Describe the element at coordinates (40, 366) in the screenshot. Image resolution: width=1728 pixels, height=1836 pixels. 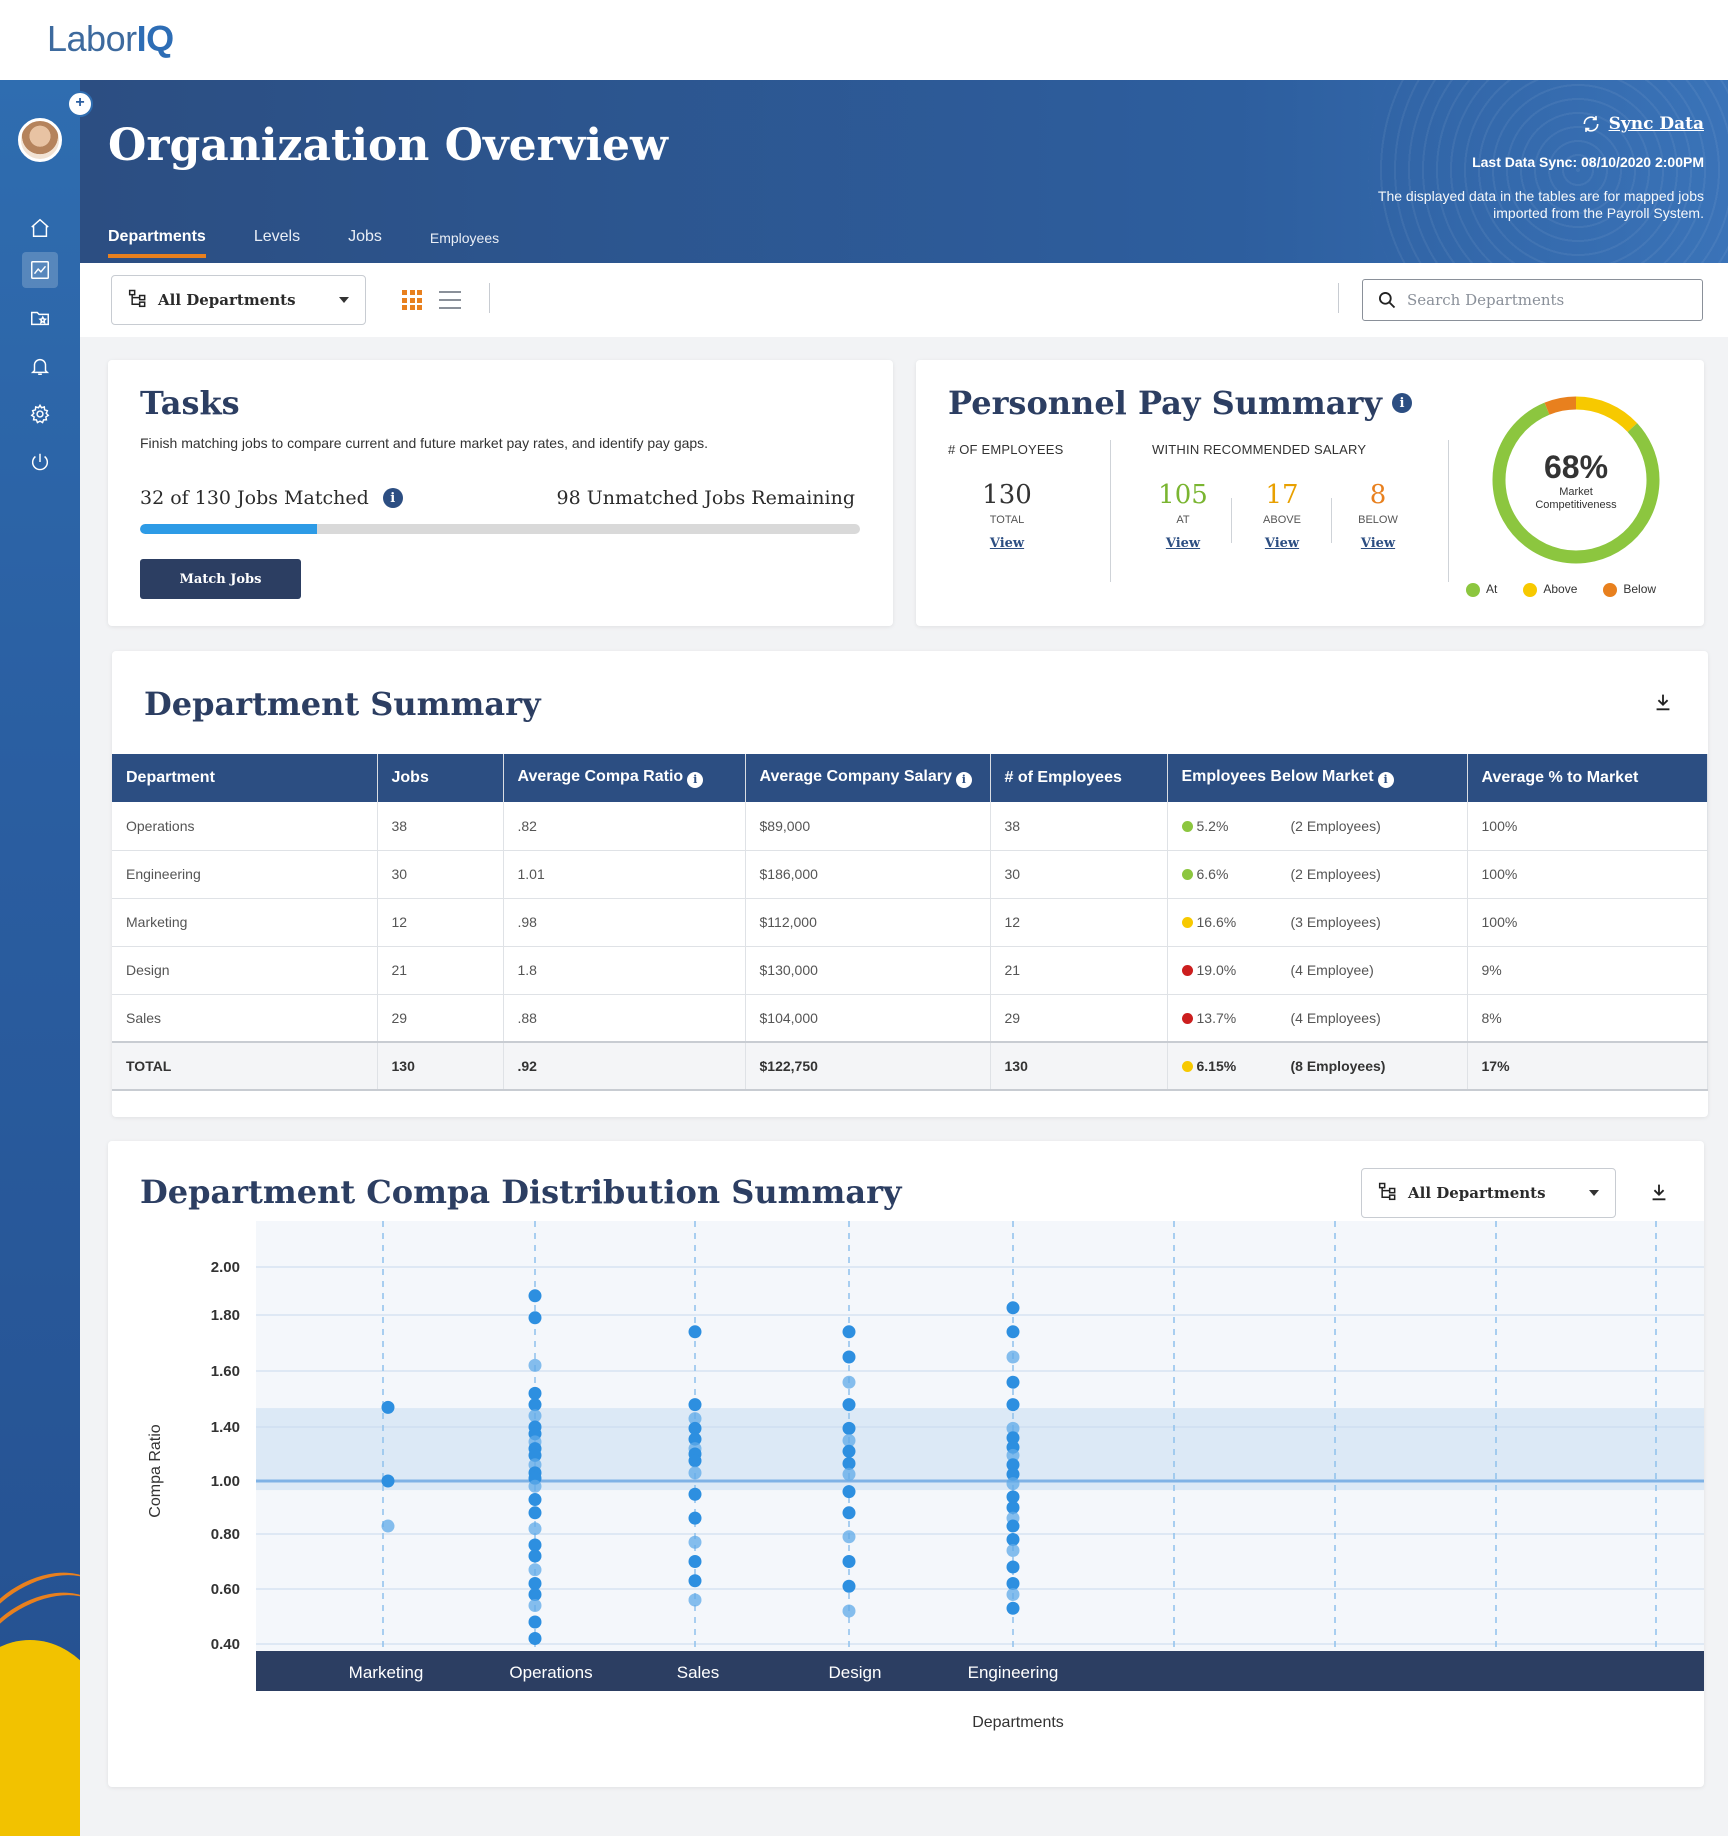
I see `bell-icon` at that location.